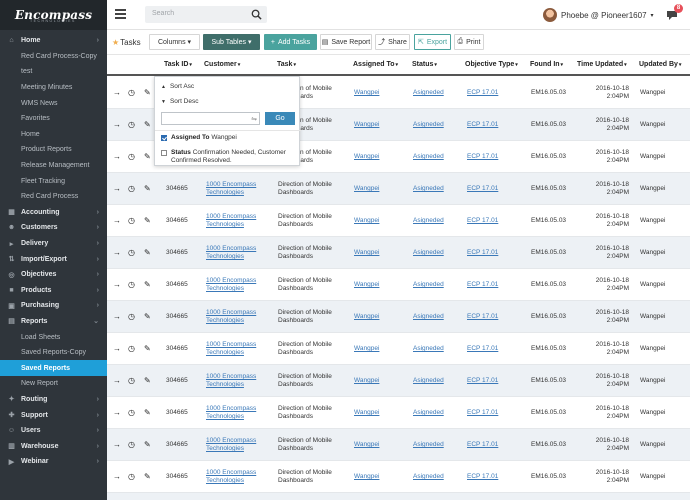  What do you see at coordinates (424, 64) in the screenshot?
I see `column-header: Status▾` at bounding box center [424, 64].